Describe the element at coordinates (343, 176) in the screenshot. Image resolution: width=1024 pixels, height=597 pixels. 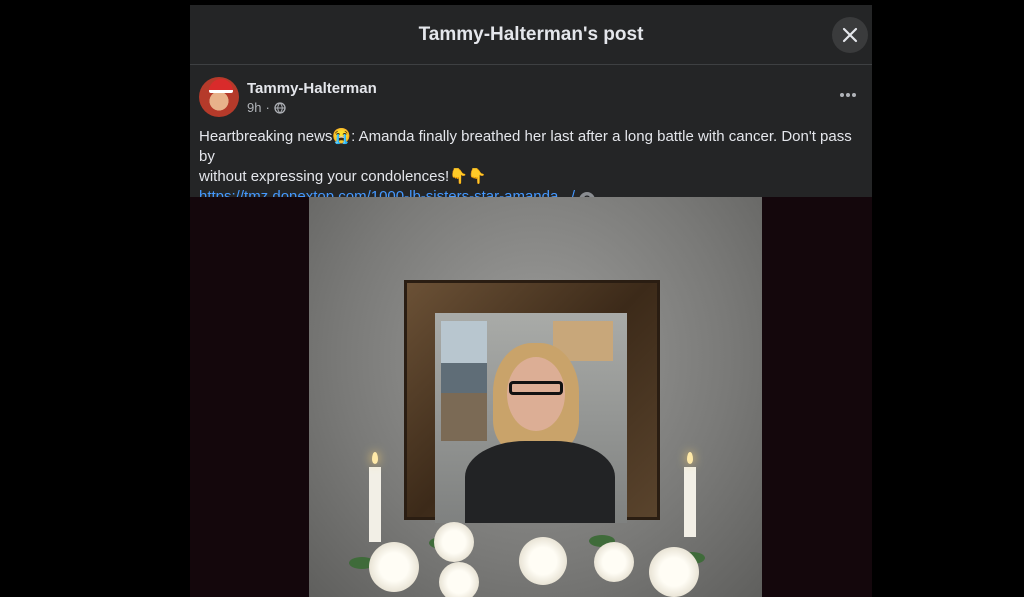
I see `post-text-line-2: without expressing your condolences!👇👇` at that location.